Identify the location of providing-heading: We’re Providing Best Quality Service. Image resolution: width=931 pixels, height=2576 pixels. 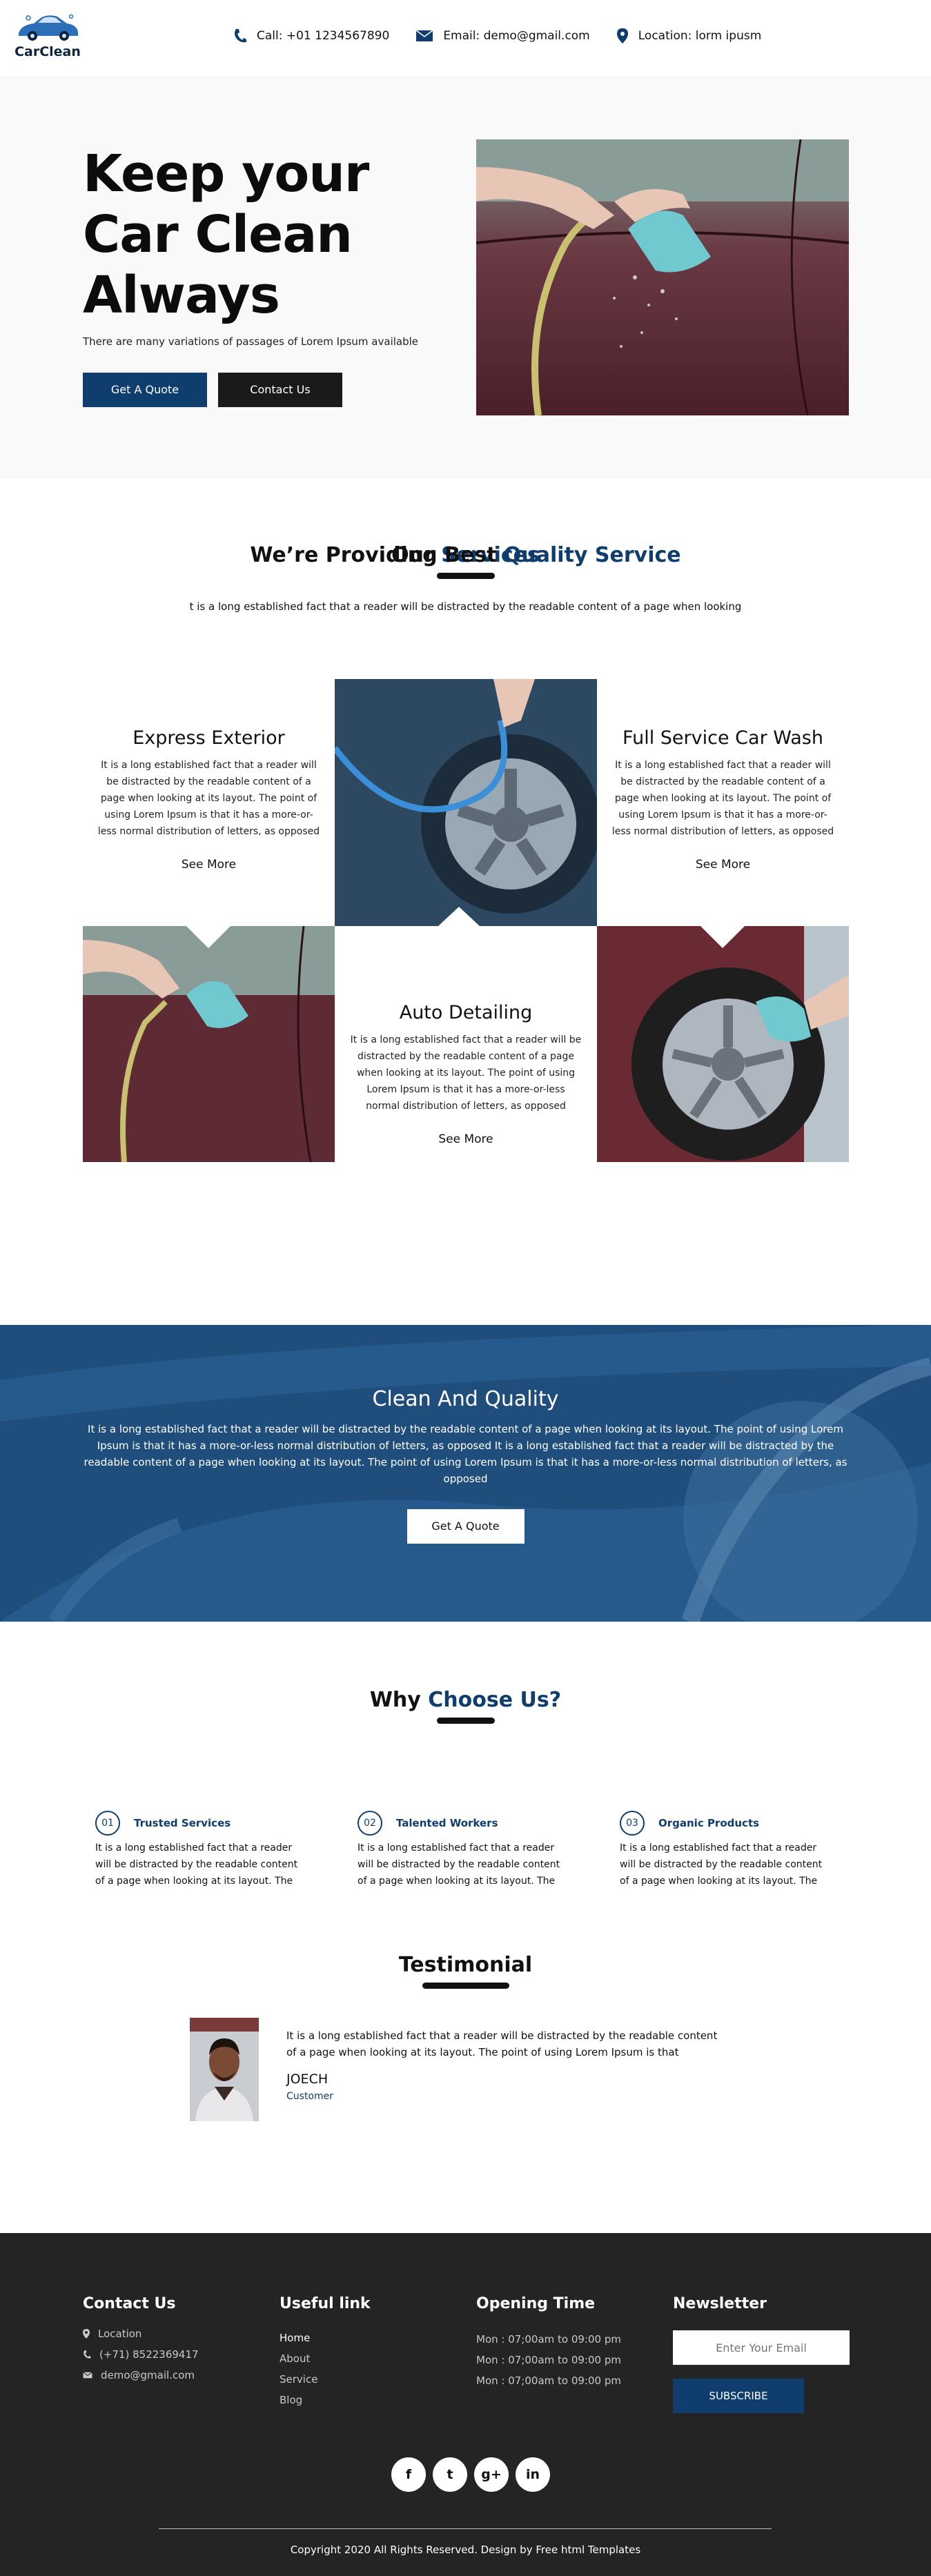
(465, 561).